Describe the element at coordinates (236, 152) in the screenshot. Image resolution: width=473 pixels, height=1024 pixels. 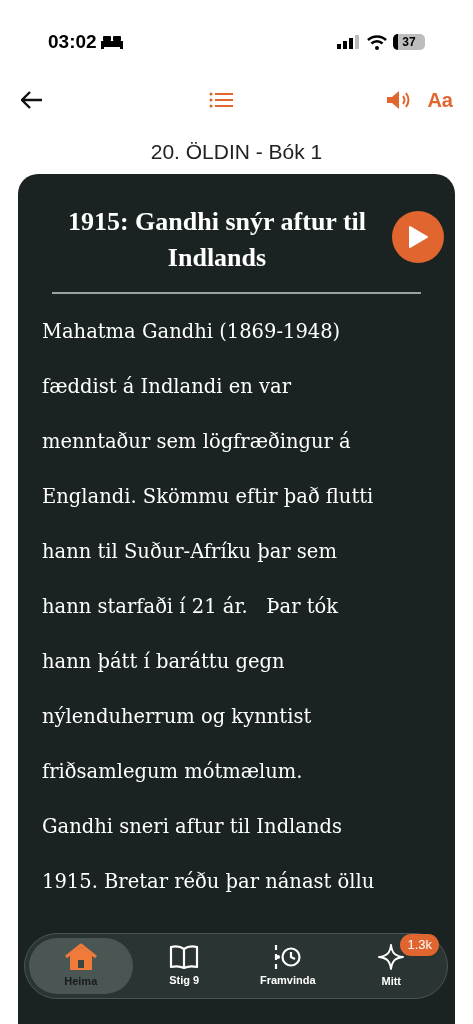
I see `book-subtitle: 20. ÖLDIN - Bók 1` at that location.